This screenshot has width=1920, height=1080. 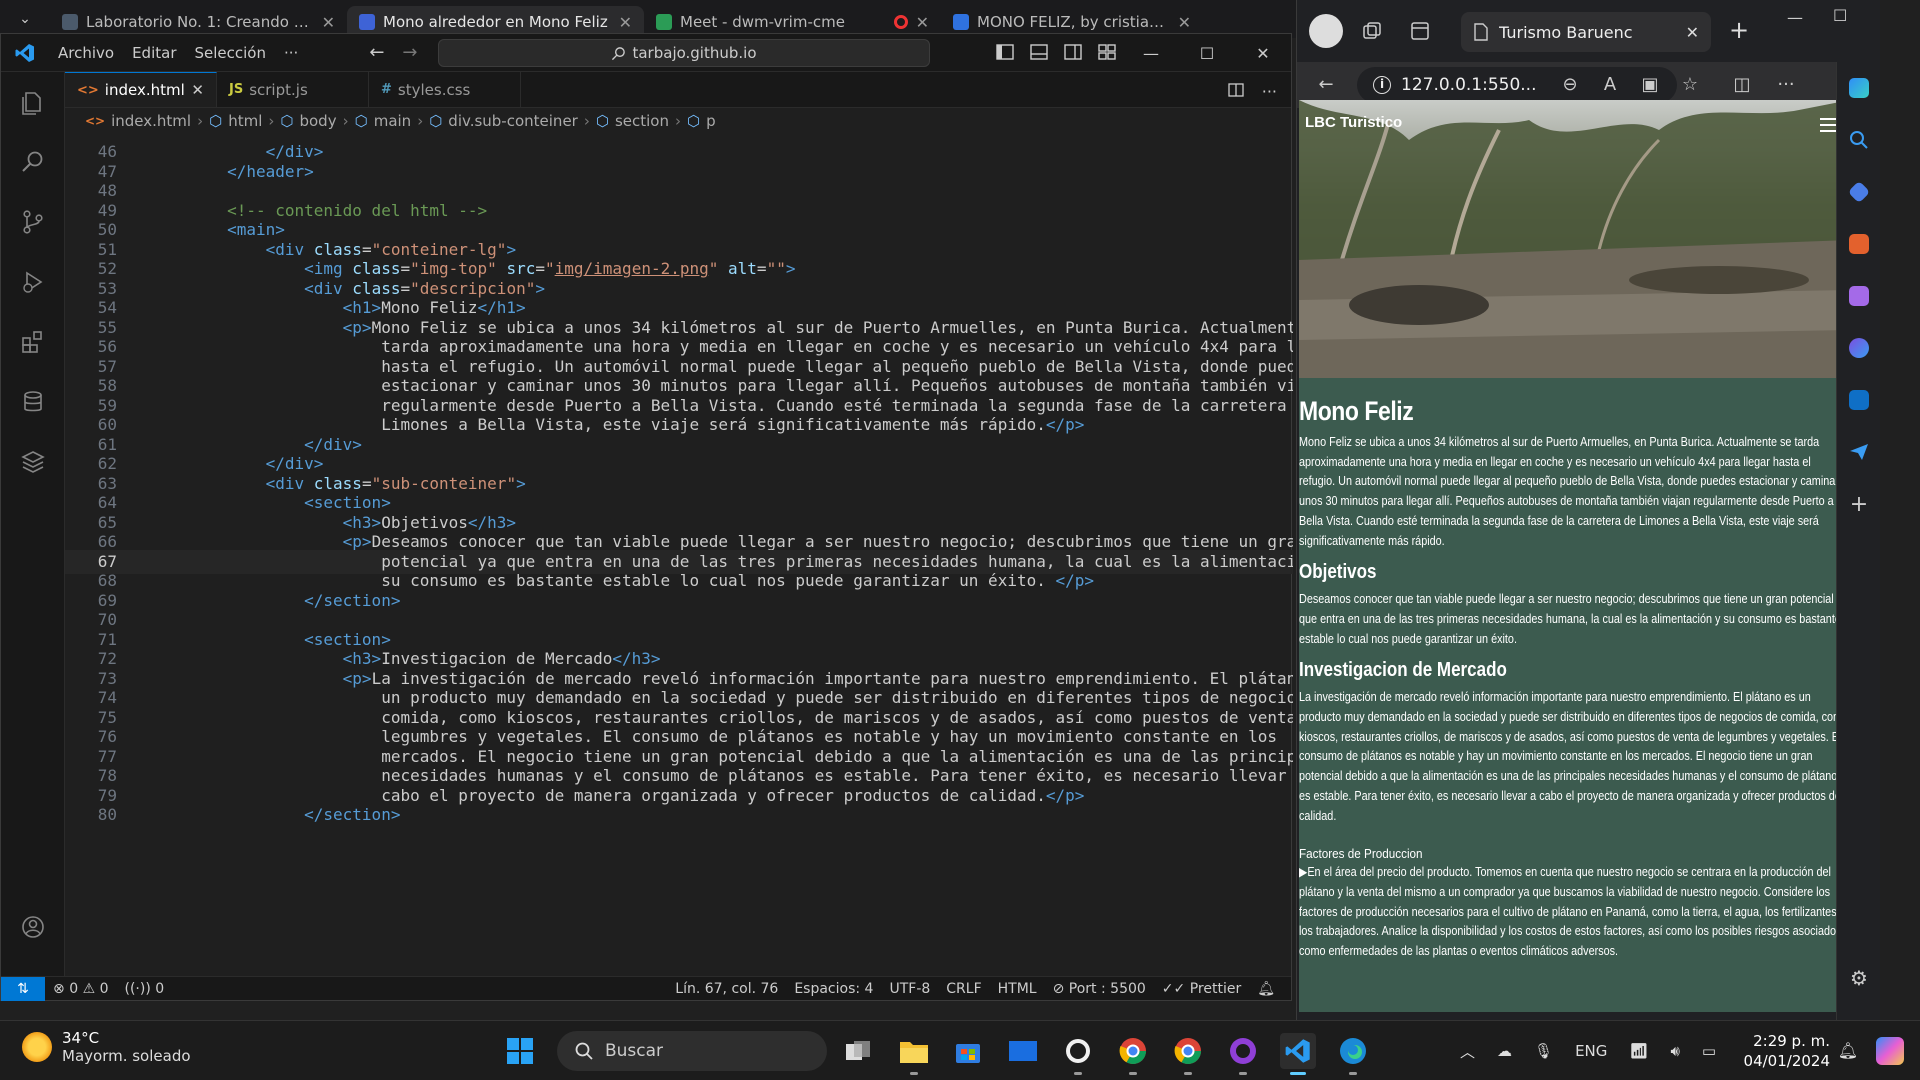 I want to click on games-icon, so click(x=1859, y=296).